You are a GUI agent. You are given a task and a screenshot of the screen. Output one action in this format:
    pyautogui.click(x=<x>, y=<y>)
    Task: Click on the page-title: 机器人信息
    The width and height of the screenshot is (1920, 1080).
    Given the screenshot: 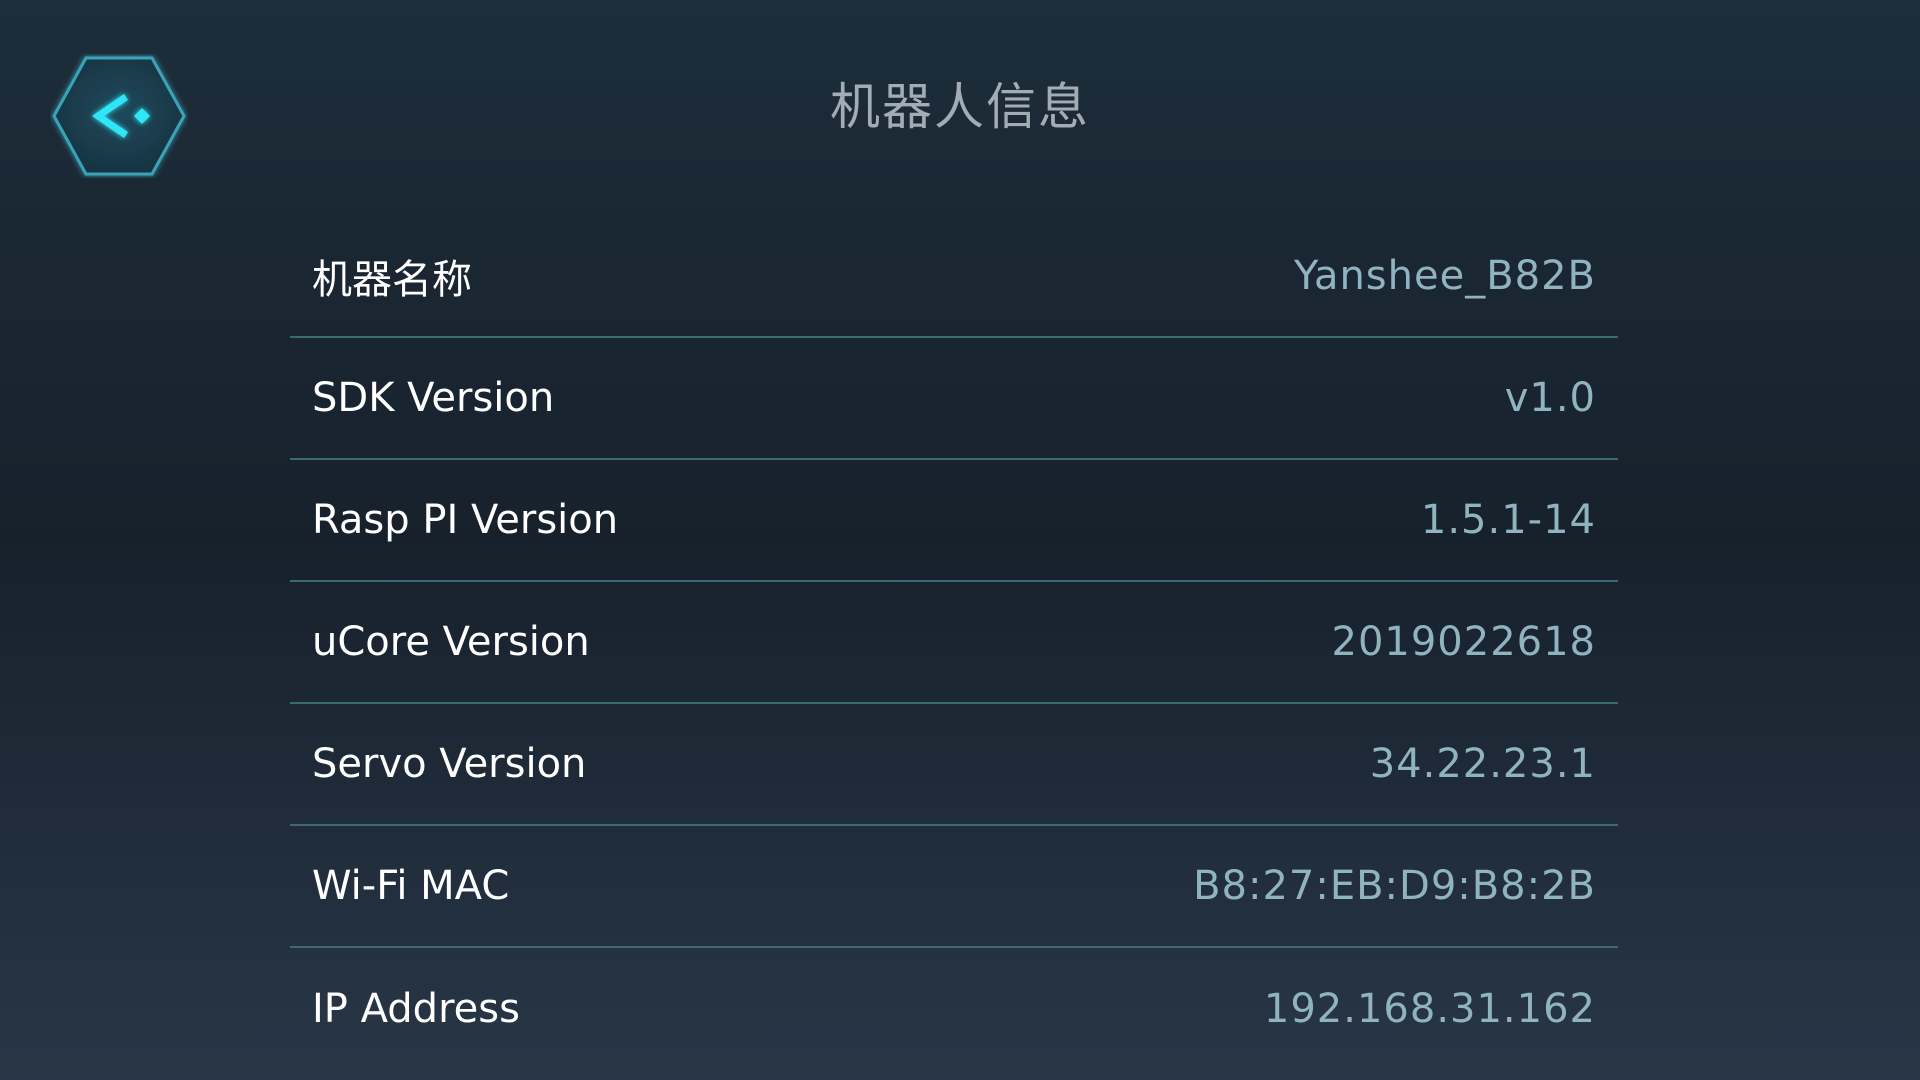 What is the action you would take?
    pyautogui.click(x=960, y=107)
    